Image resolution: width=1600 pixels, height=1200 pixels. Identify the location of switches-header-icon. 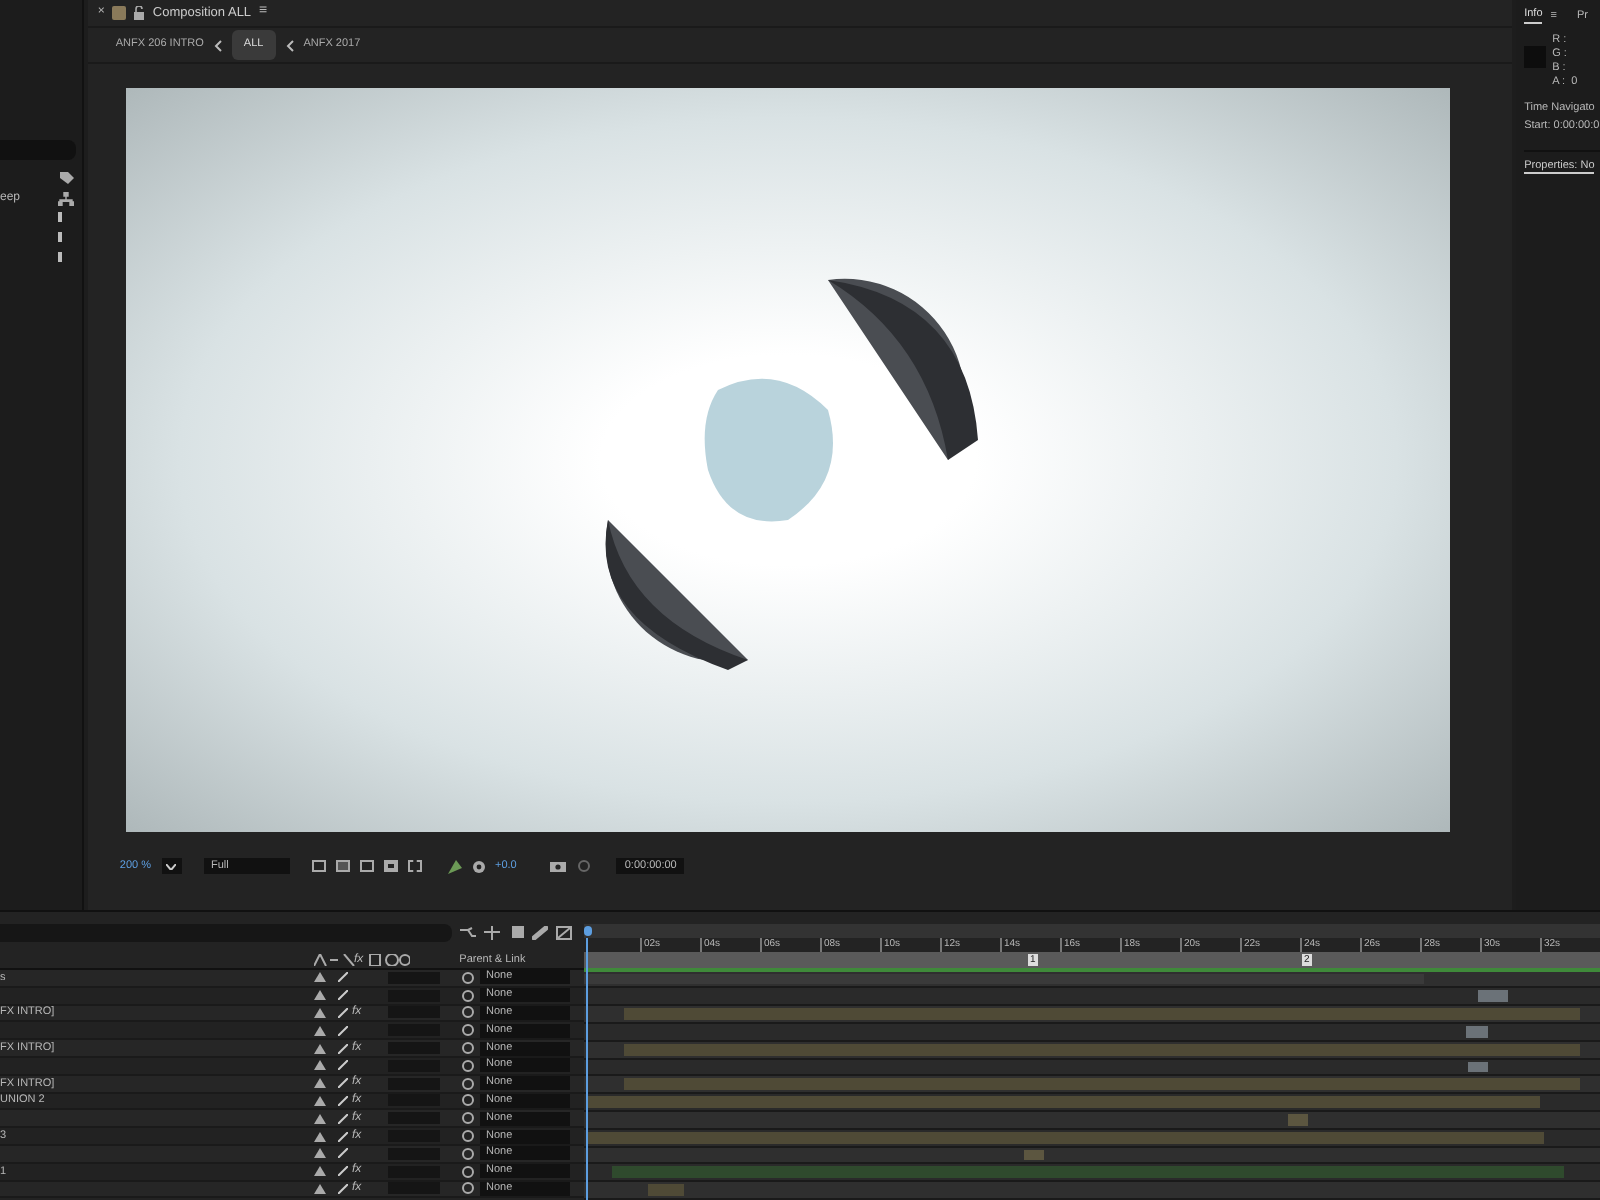
(362, 960).